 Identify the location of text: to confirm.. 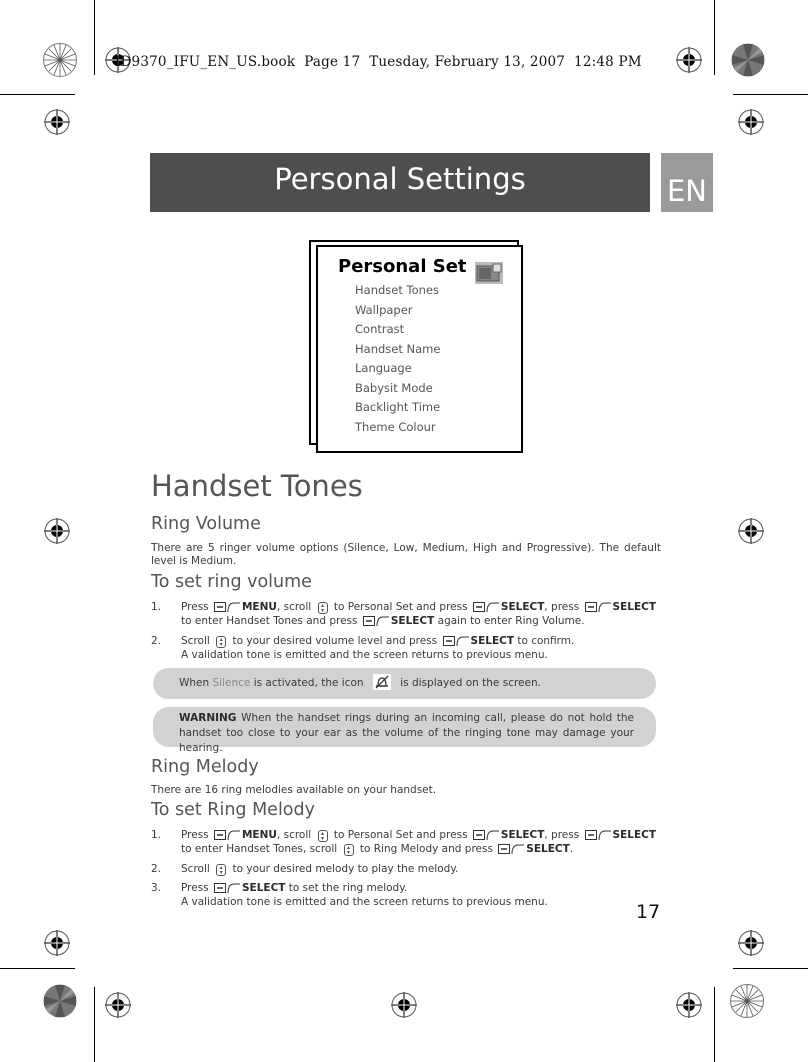
(546, 641).